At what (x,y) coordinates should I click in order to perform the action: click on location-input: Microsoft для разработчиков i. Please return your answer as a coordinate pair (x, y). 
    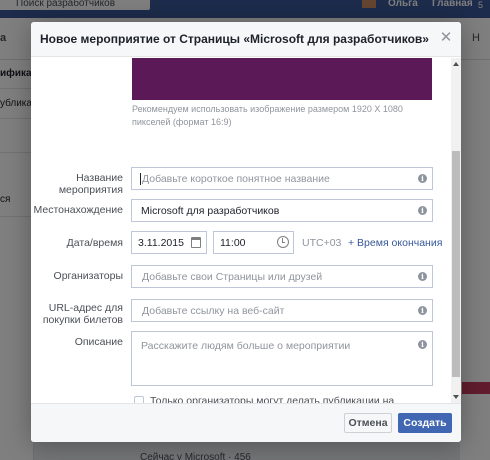
    Looking at the image, I should click on (282, 210).